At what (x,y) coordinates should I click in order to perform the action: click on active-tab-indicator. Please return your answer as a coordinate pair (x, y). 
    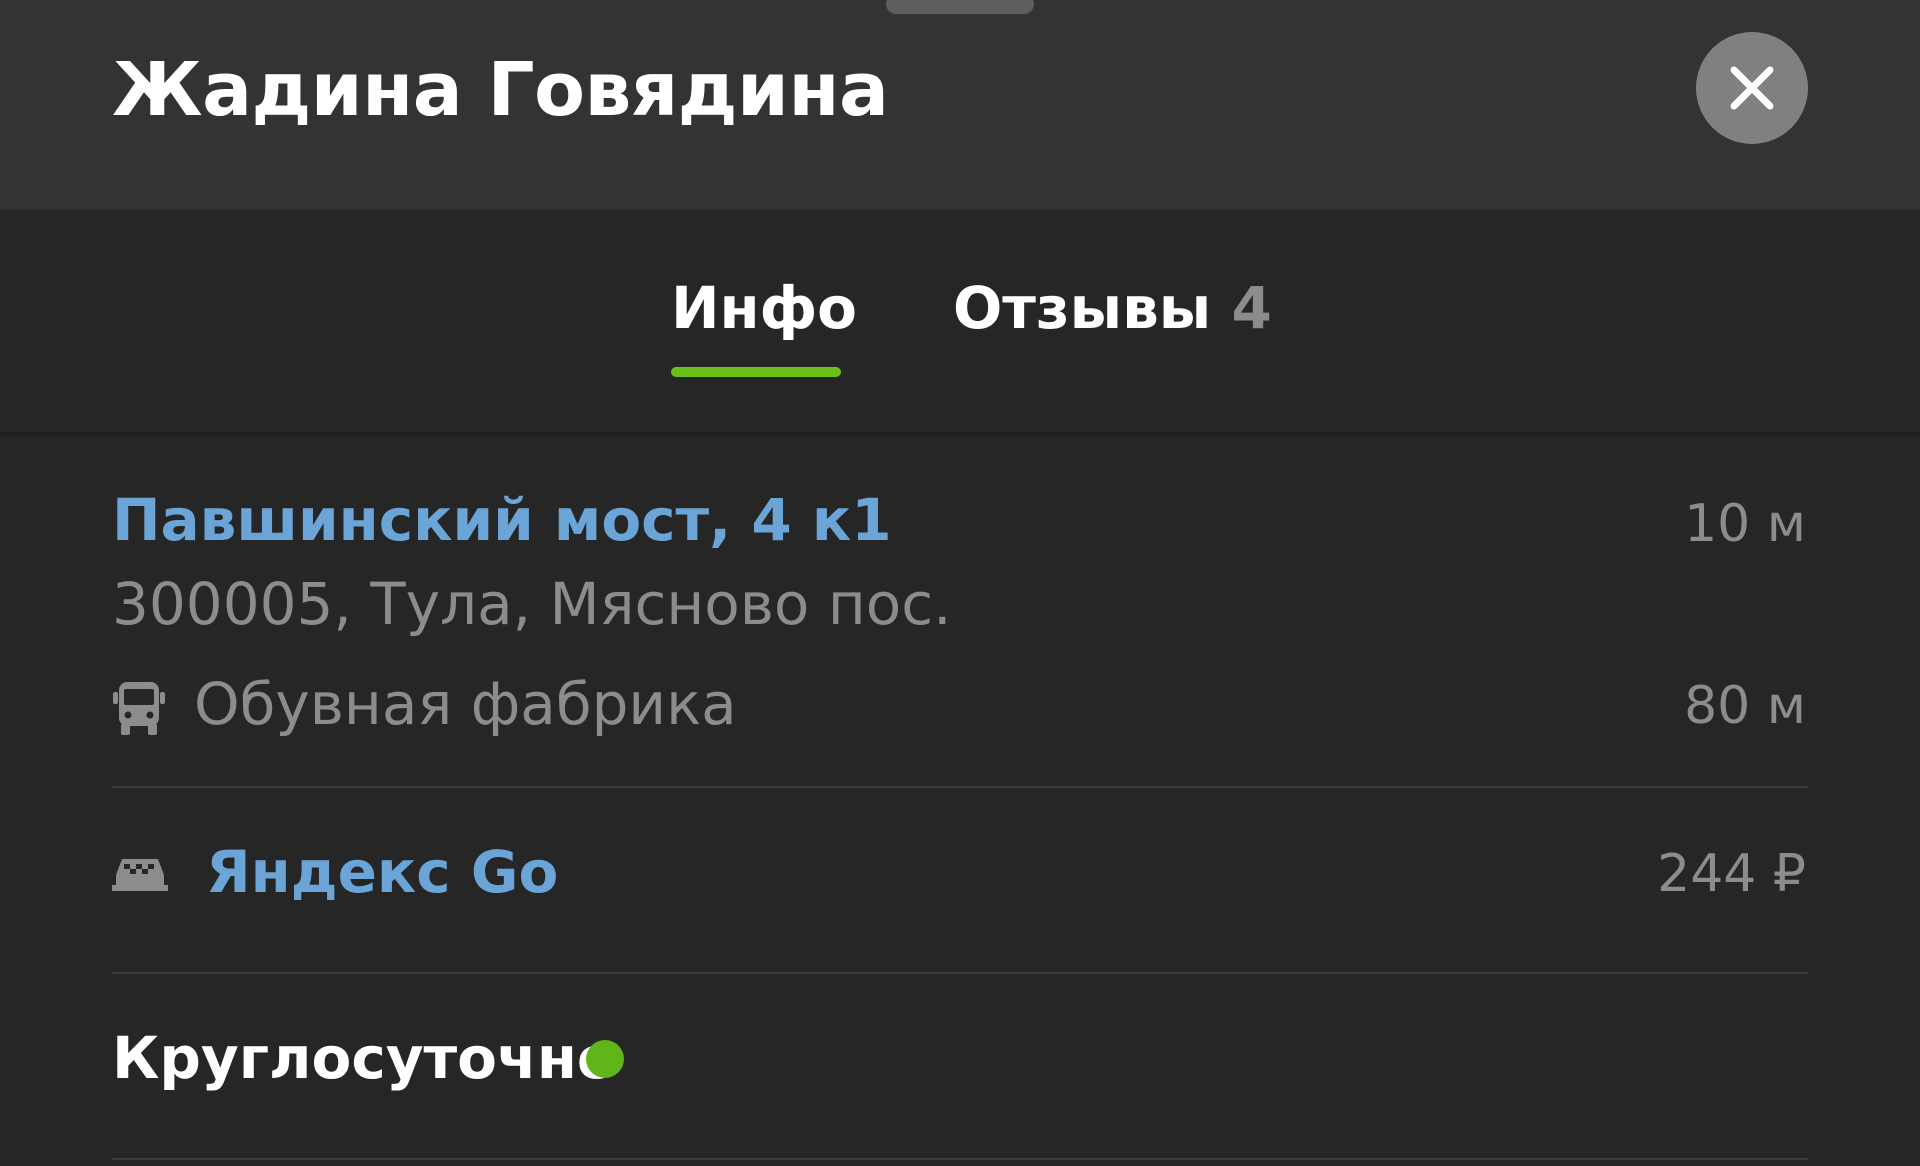
    Looking at the image, I should click on (756, 372).